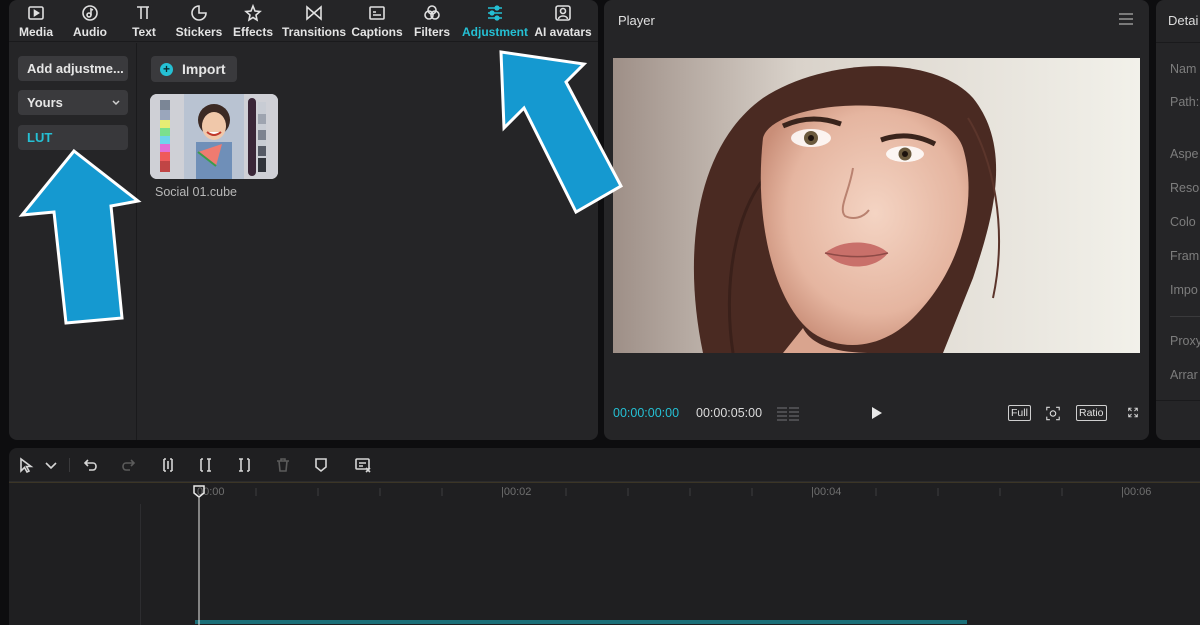 This screenshot has height=625, width=1200. Describe the element at coordinates (636, 20) in the screenshot. I see `player-title: Player` at that location.